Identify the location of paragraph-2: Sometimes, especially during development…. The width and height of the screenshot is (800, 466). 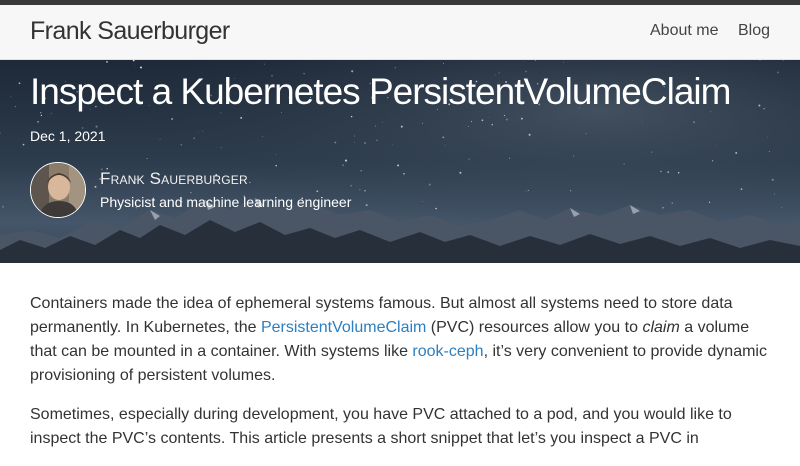
(381, 426).